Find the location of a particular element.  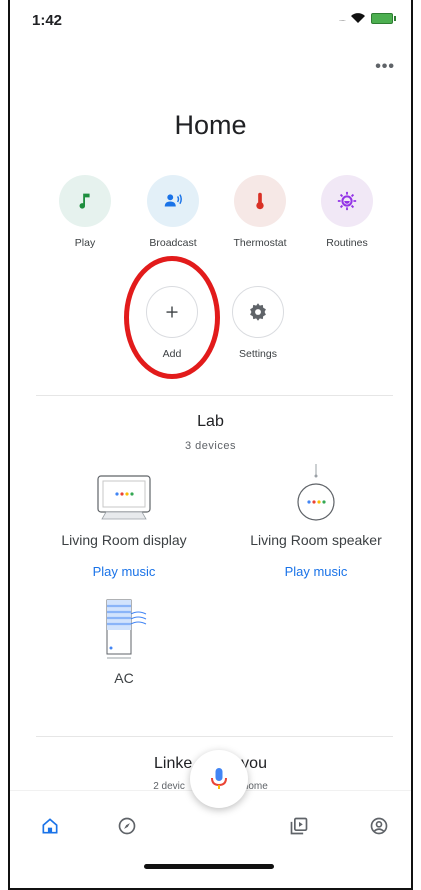

linked-title-start: Linke is located at coordinates (173, 763).